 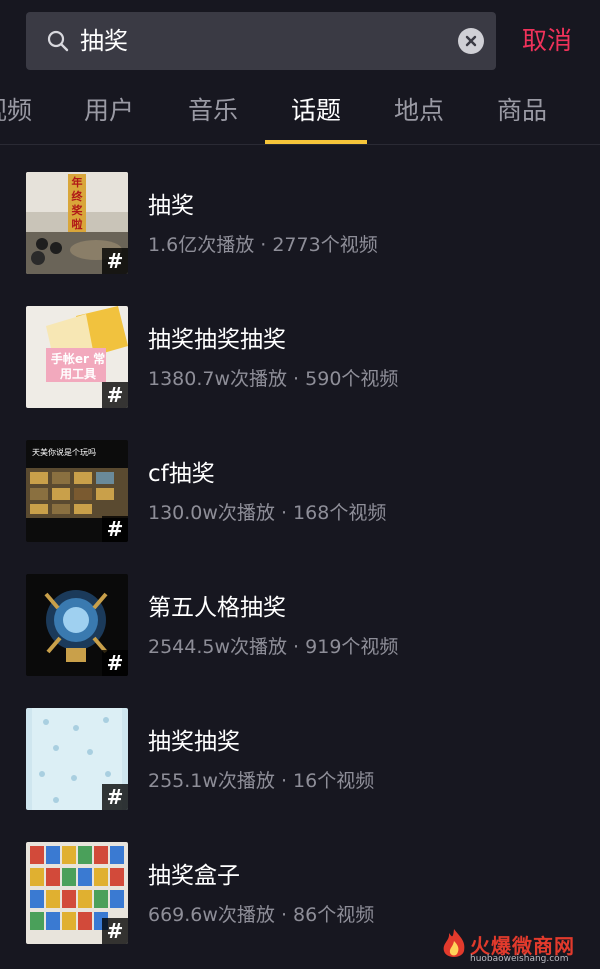 I want to click on topic-stats: 669.6w次播放 · 86个视频, so click(x=261, y=915).